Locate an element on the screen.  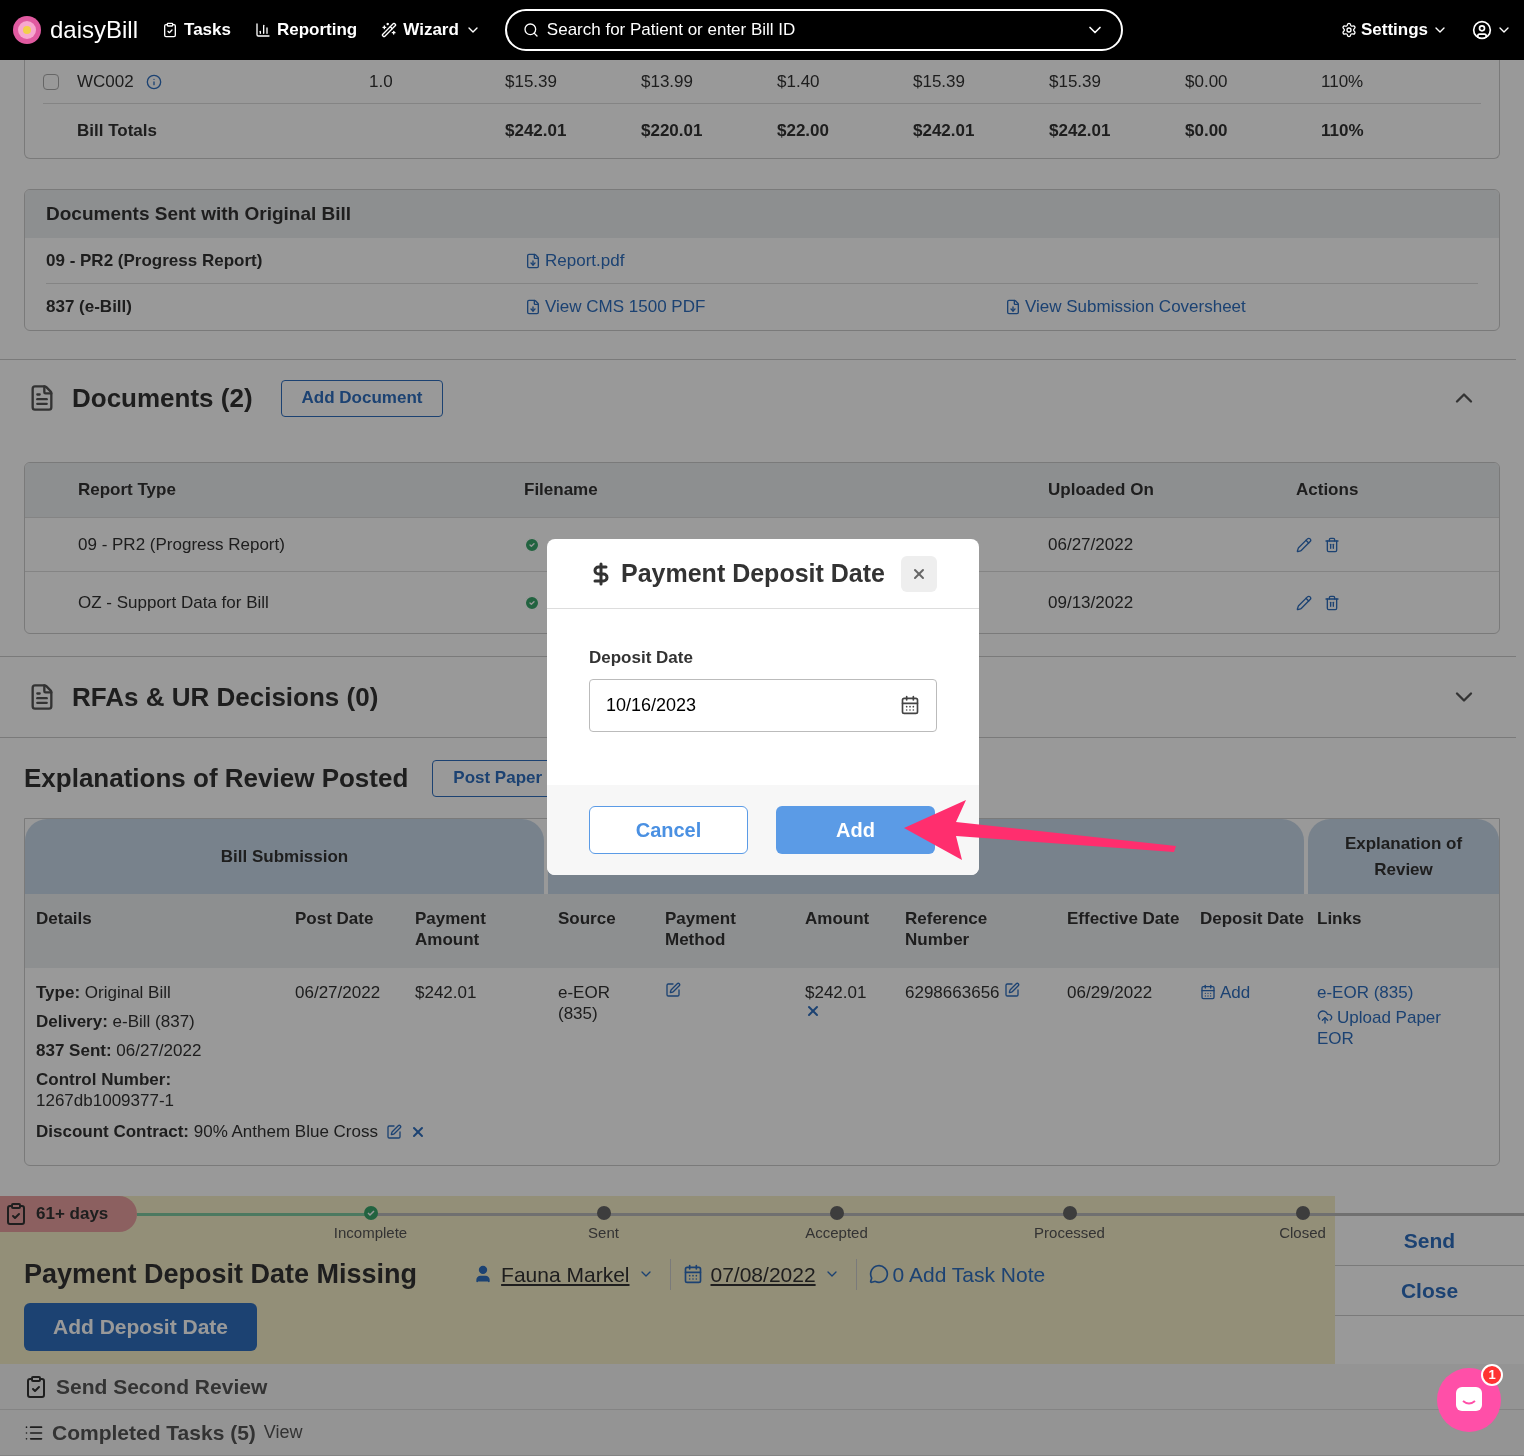
cloud-upload-icon is located at coordinates (1325, 1017).